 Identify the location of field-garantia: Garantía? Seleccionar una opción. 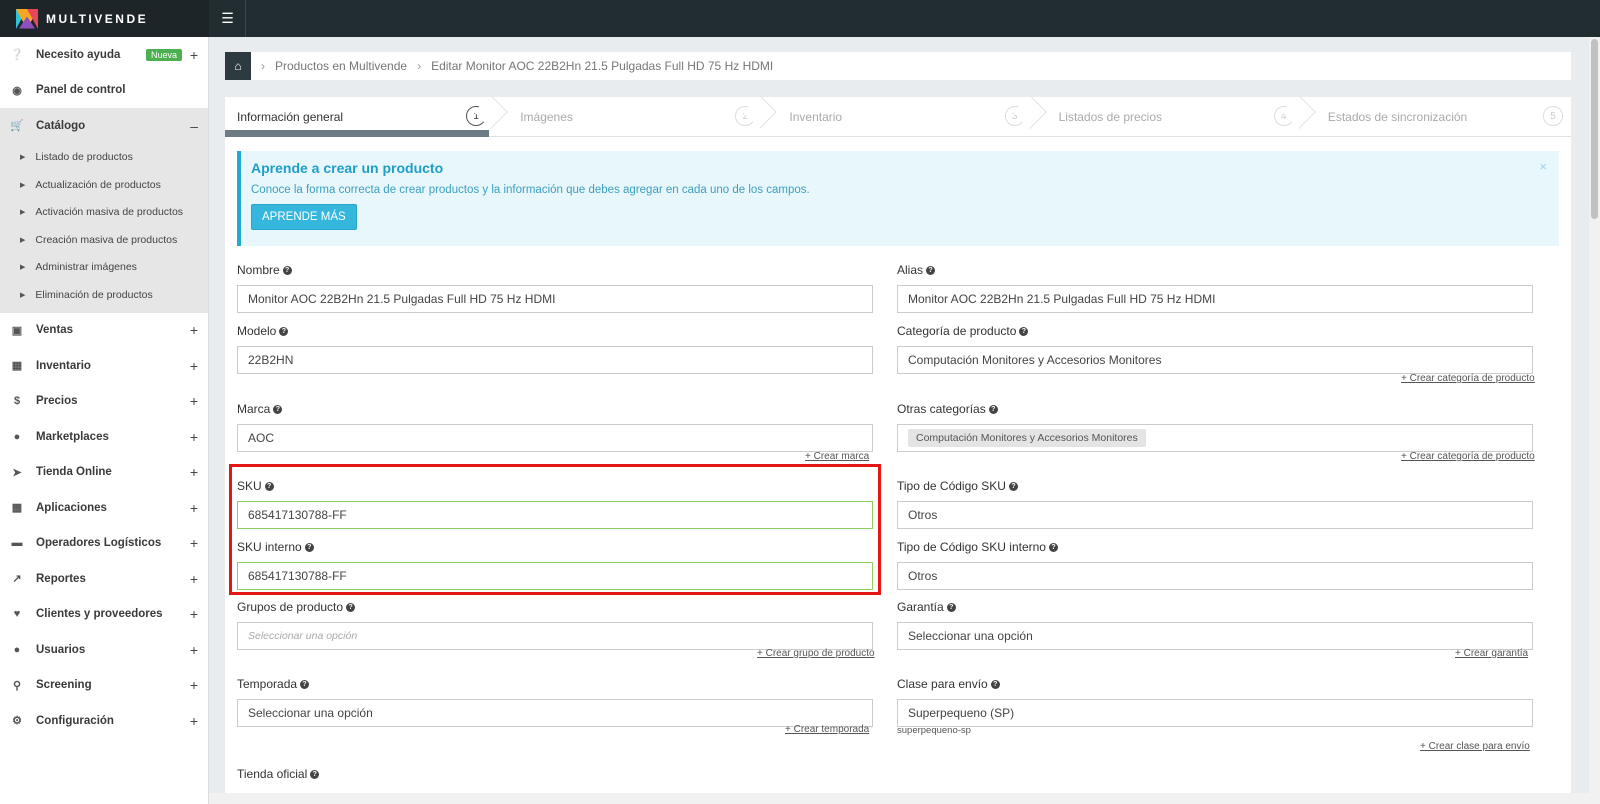
(1215, 625).